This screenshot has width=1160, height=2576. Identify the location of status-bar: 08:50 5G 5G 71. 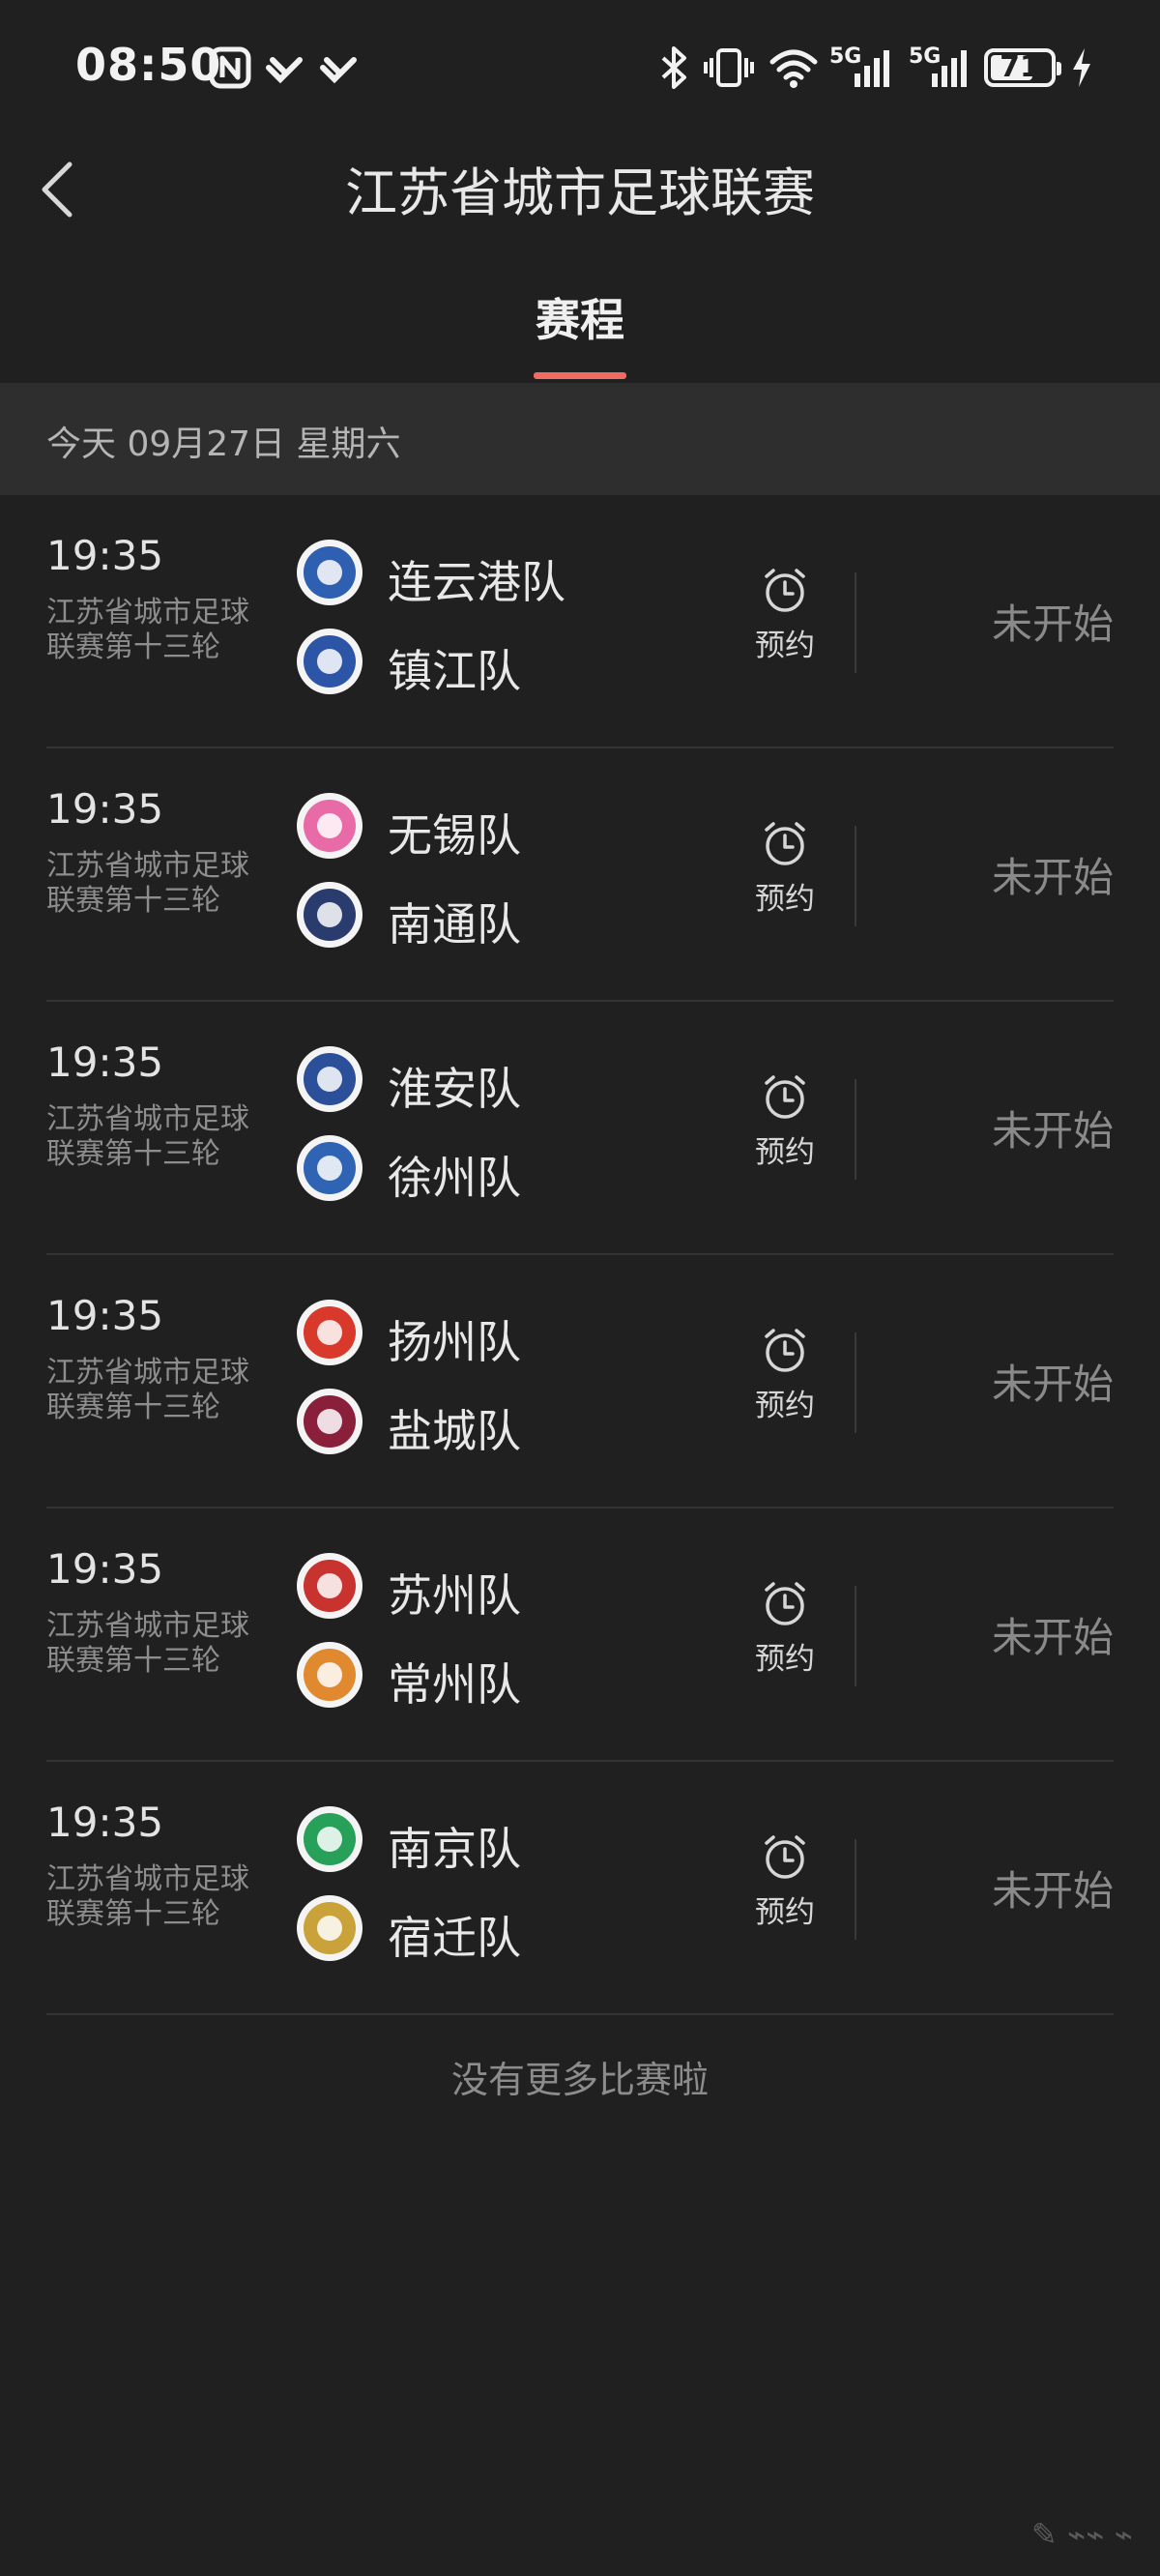
(580, 72).